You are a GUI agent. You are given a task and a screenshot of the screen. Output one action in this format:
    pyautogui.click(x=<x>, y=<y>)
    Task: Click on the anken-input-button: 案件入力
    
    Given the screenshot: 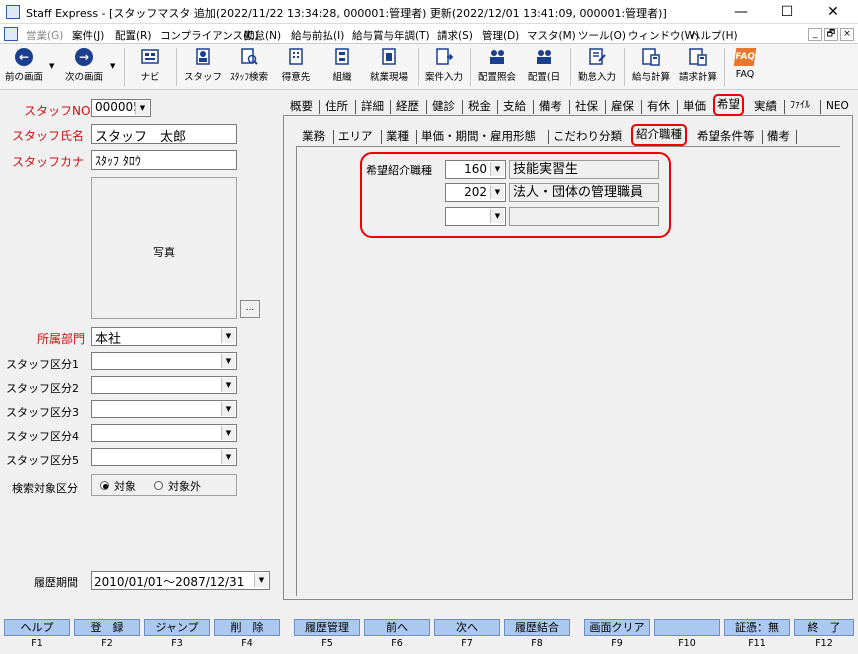 What is the action you would take?
    pyautogui.click(x=444, y=67)
    